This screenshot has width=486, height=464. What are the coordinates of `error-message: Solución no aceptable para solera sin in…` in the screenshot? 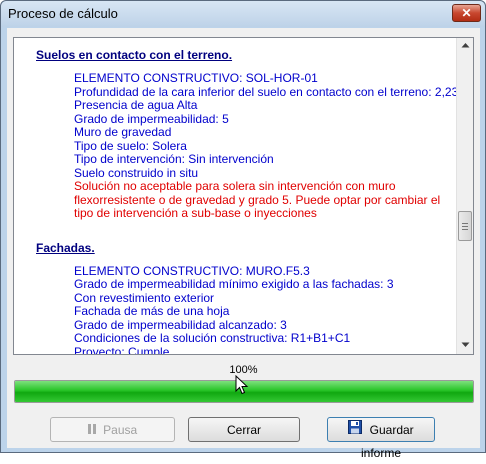 It's located at (257, 199).